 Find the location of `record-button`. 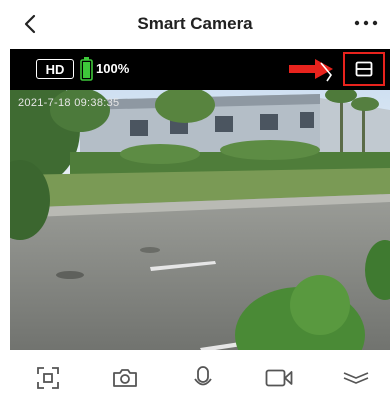

record-button is located at coordinates (279, 378).